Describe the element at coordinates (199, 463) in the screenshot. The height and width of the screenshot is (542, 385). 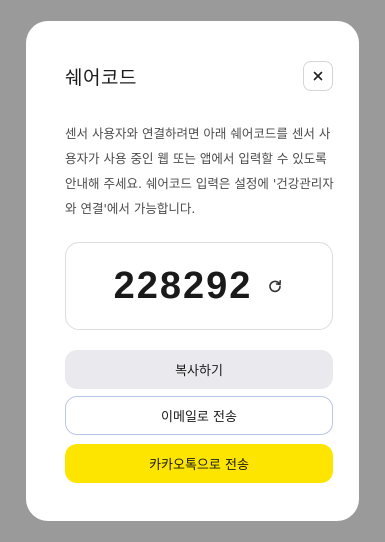
I see `send-kakaotalk-button: 카카오톡으로 전송` at that location.